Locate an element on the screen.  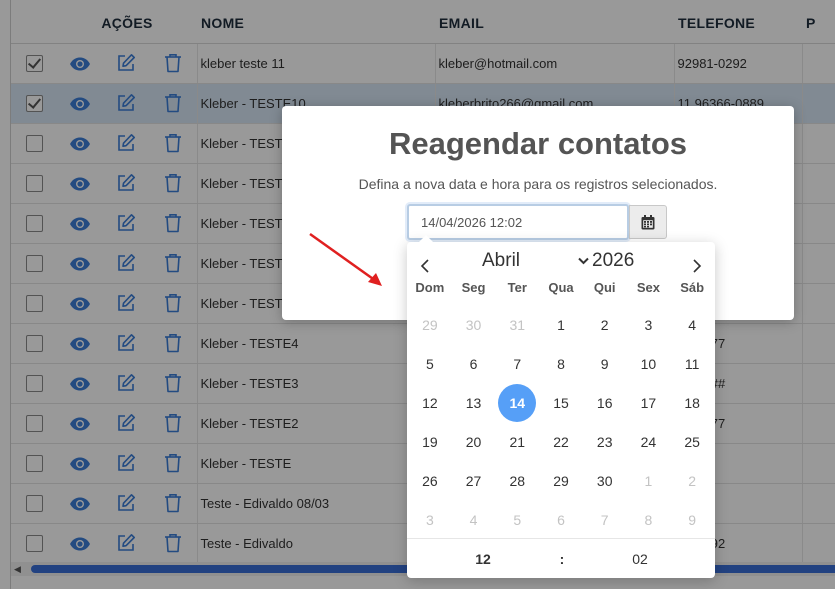
calendar-day: 20 is located at coordinates (474, 441).